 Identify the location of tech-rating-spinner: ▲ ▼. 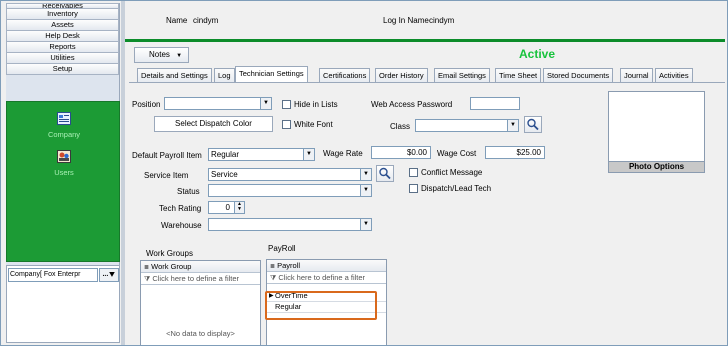
(239, 207).